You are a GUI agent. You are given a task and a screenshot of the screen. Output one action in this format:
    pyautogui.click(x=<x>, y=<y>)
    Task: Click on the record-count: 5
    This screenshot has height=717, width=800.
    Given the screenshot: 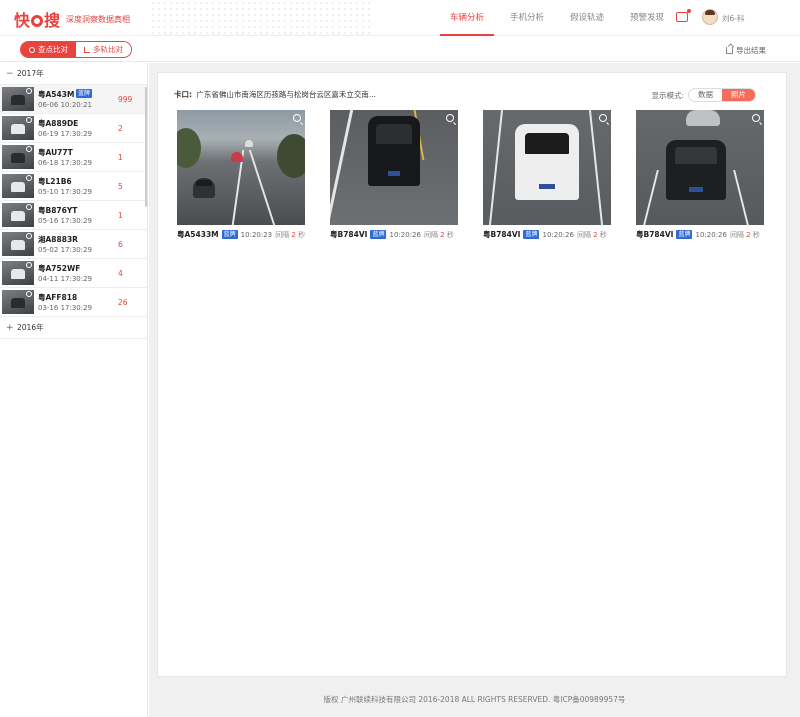 What is the action you would take?
    pyautogui.click(x=120, y=186)
    